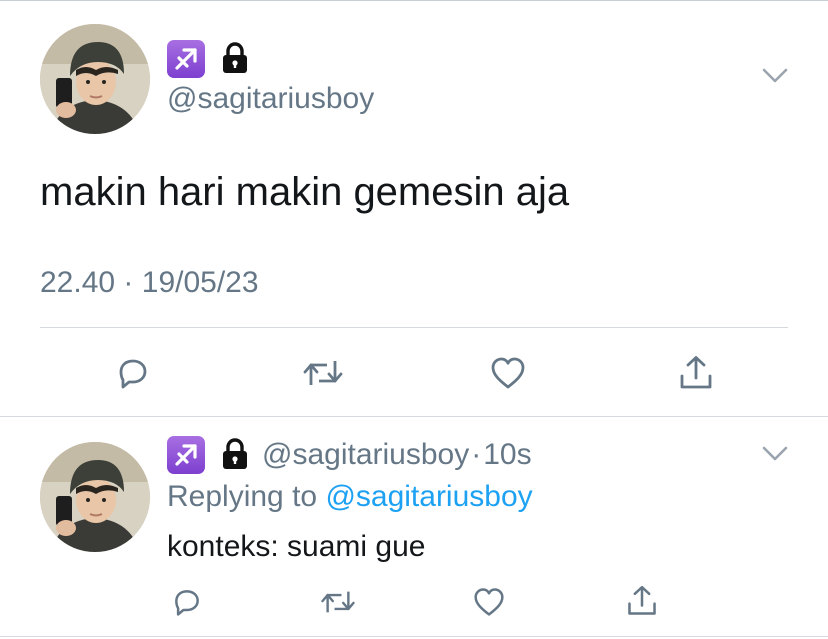  Describe the element at coordinates (507, 454) in the screenshot. I see `reply-age: 10s` at that location.